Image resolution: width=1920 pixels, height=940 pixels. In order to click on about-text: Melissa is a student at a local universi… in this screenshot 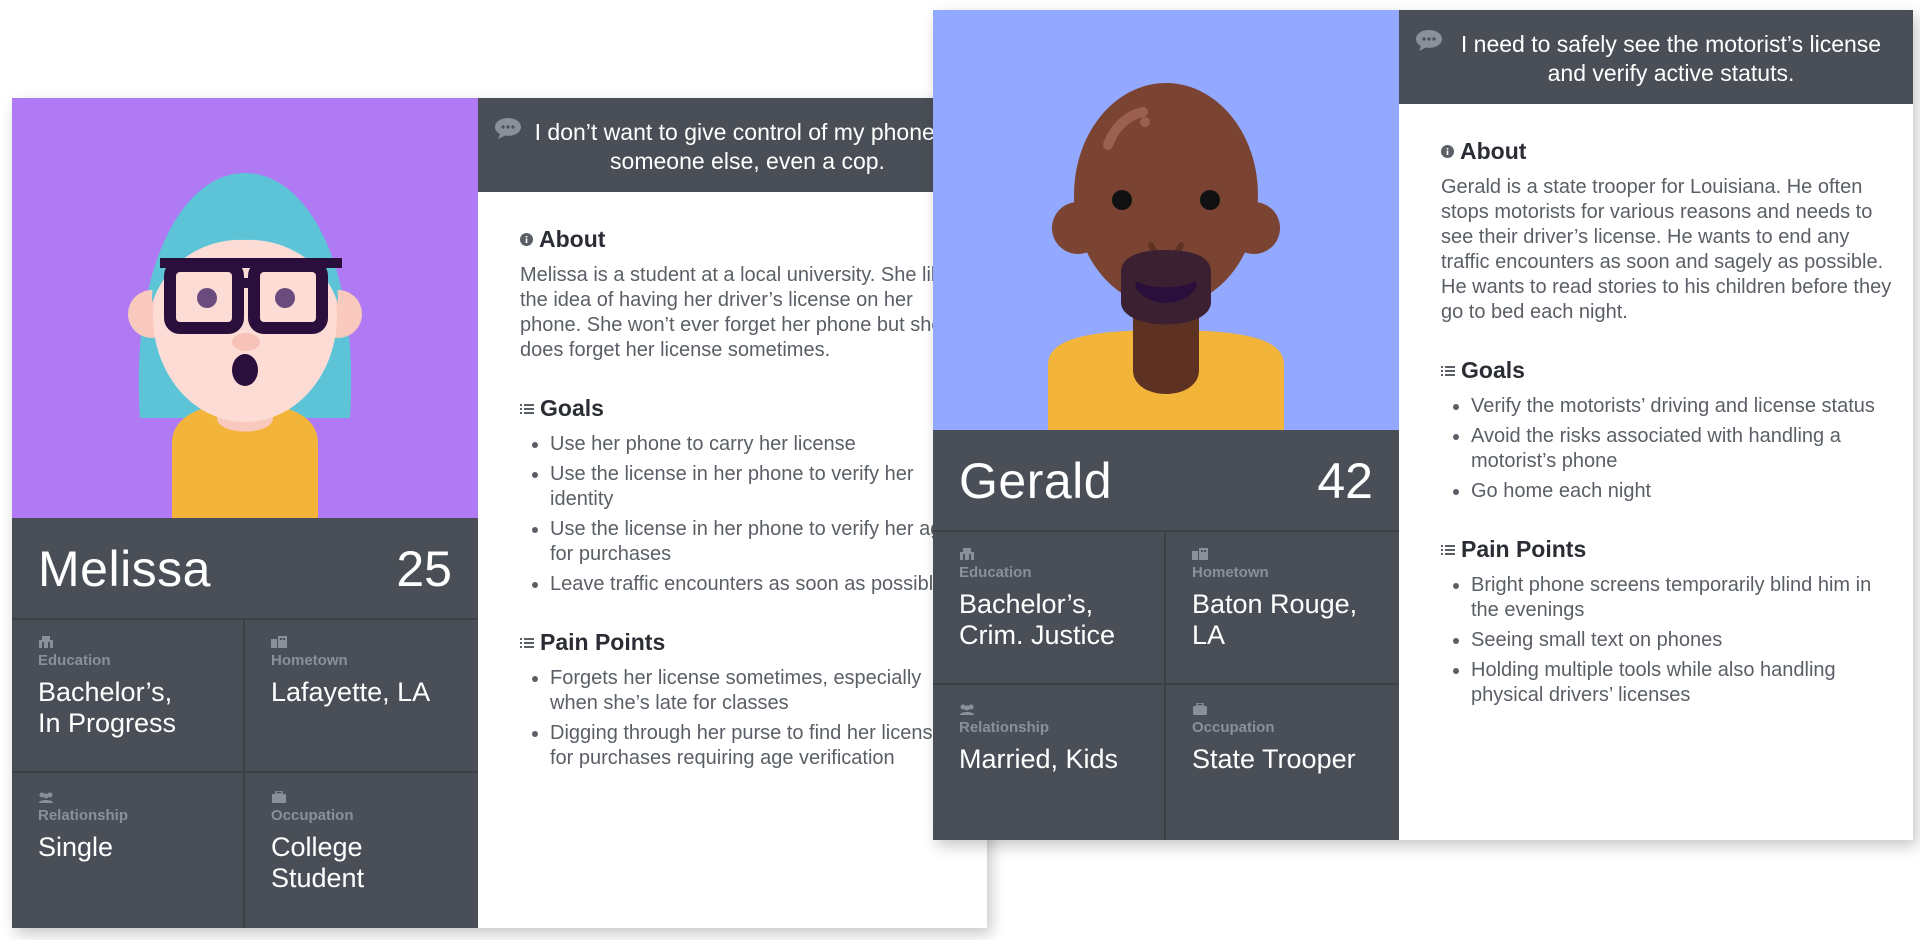, I will do `click(741, 312)`.